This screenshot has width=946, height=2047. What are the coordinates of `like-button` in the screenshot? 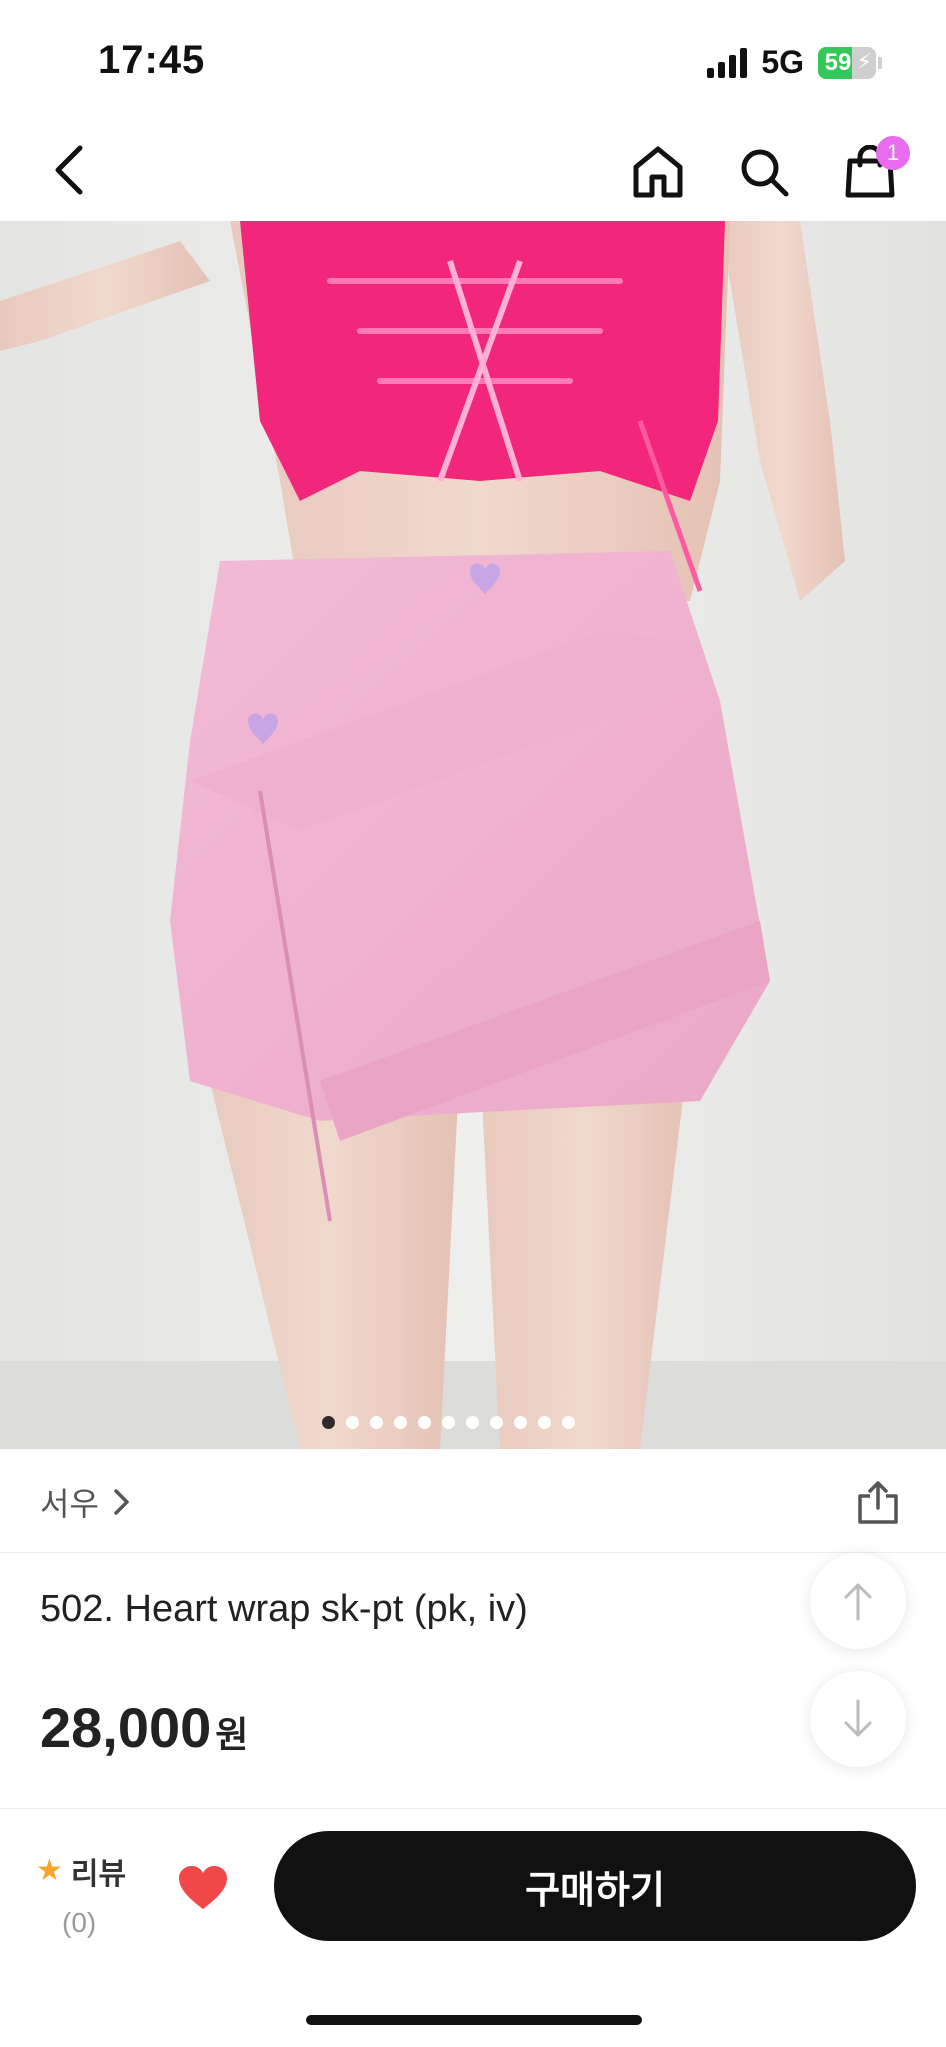 It's located at (203, 1888).